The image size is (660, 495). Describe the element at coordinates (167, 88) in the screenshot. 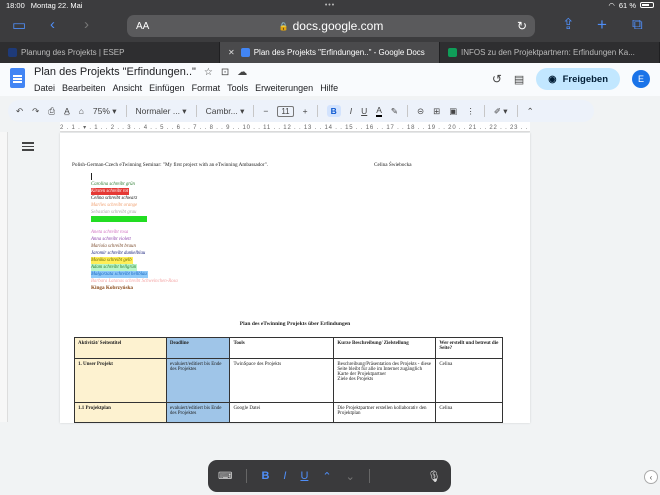

I see `menu-einfuegen: Einfügen` at that location.